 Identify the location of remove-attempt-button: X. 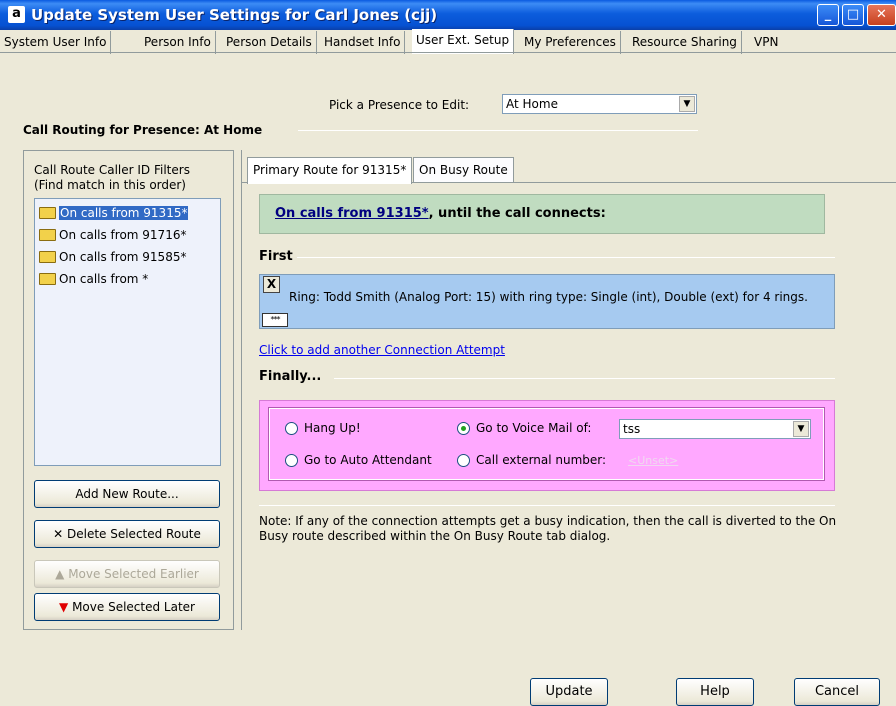
(271, 284).